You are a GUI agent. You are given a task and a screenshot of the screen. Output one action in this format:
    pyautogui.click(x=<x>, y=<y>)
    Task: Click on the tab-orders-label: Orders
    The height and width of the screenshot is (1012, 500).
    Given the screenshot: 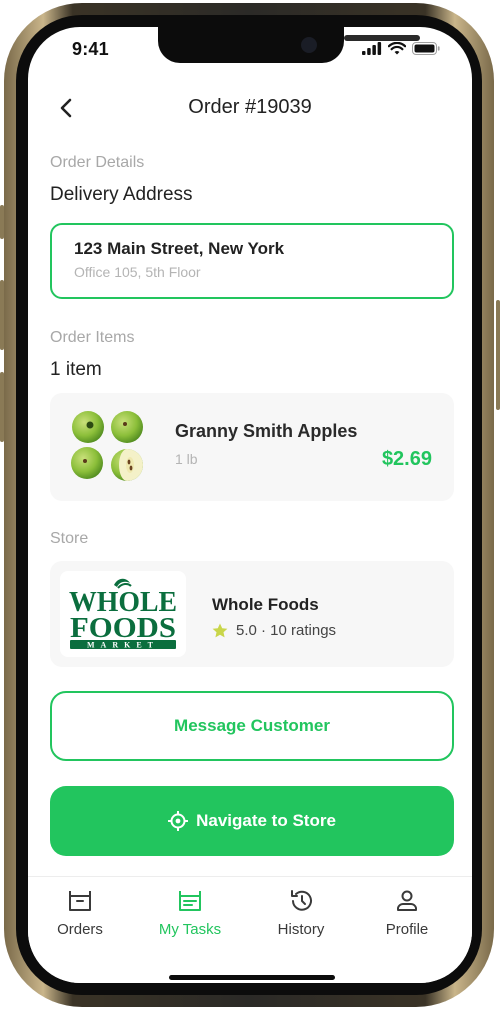 What is the action you would take?
    pyautogui.click(x=80, y=929)
    